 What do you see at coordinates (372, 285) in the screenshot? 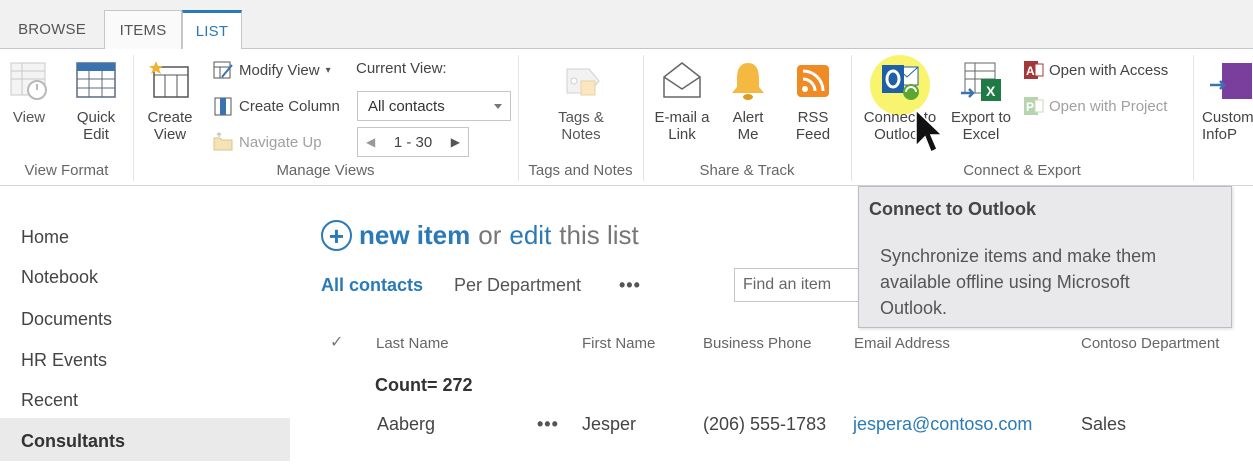
I see `view-tab-all-contacts: All contacts` at bounding box center [372, 285].